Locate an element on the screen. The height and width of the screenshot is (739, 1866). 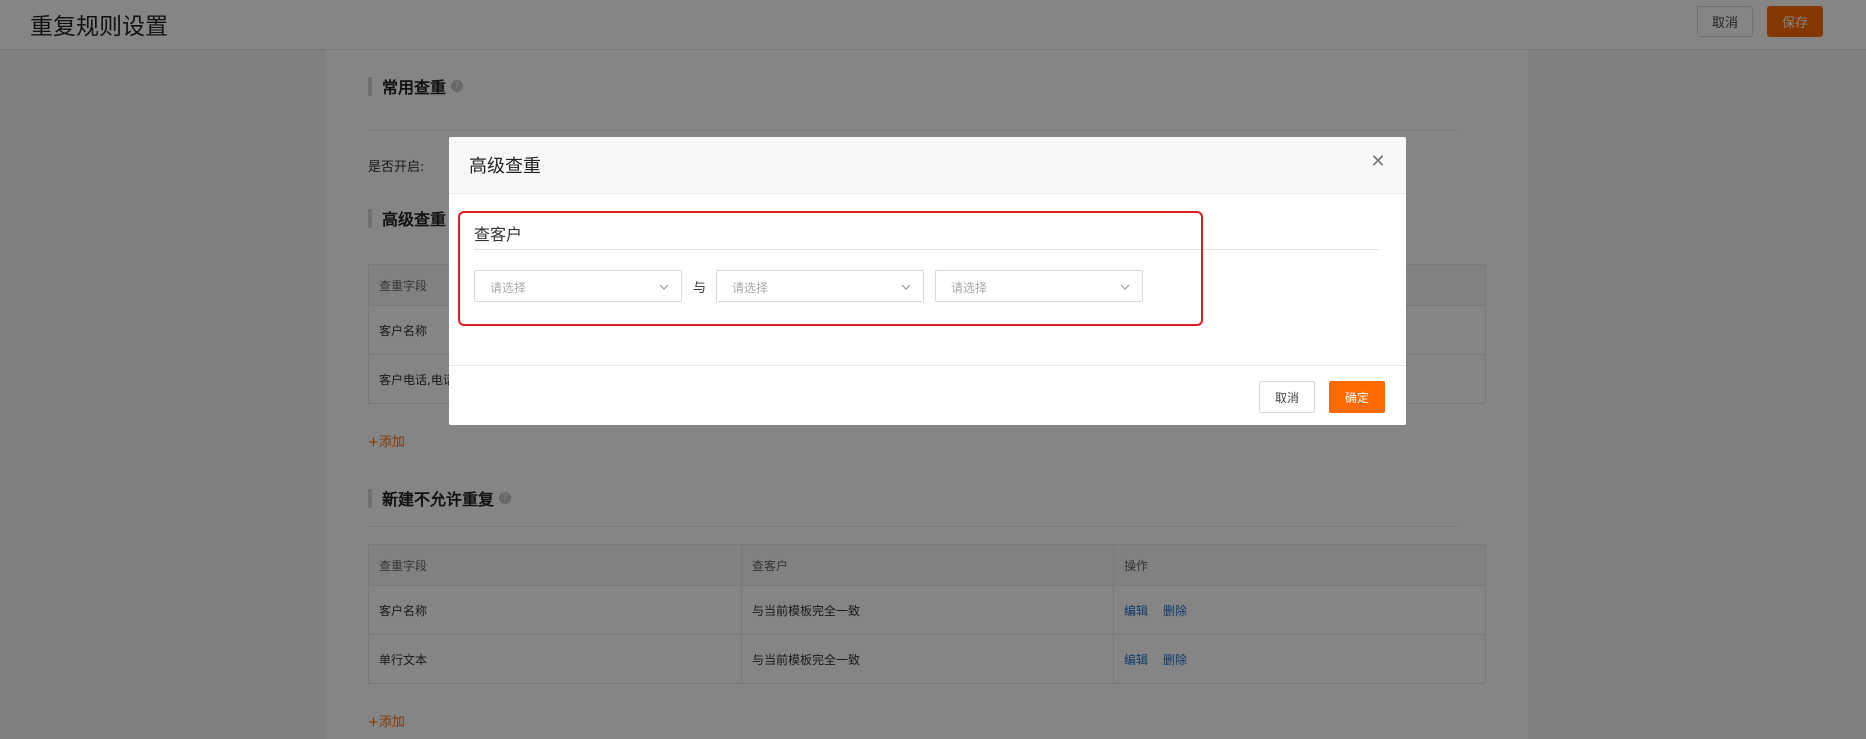
modal-confirm-button: 确定 is located at coordinates (1357, 397).